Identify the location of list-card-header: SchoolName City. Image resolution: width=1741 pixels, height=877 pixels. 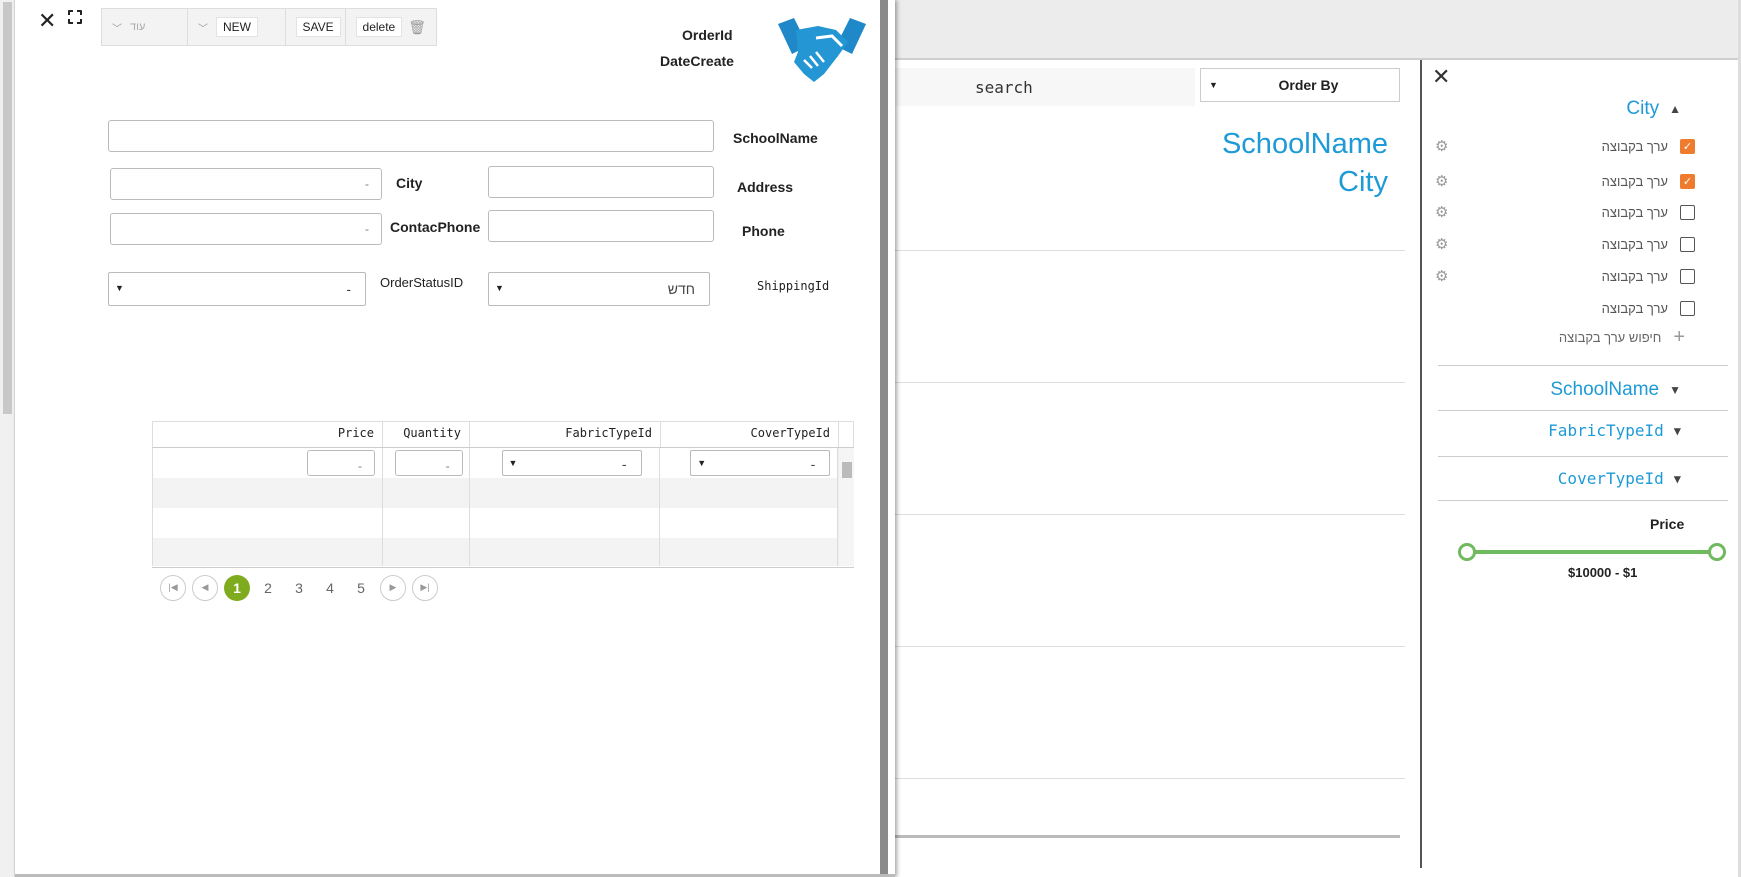
(1244, 163).